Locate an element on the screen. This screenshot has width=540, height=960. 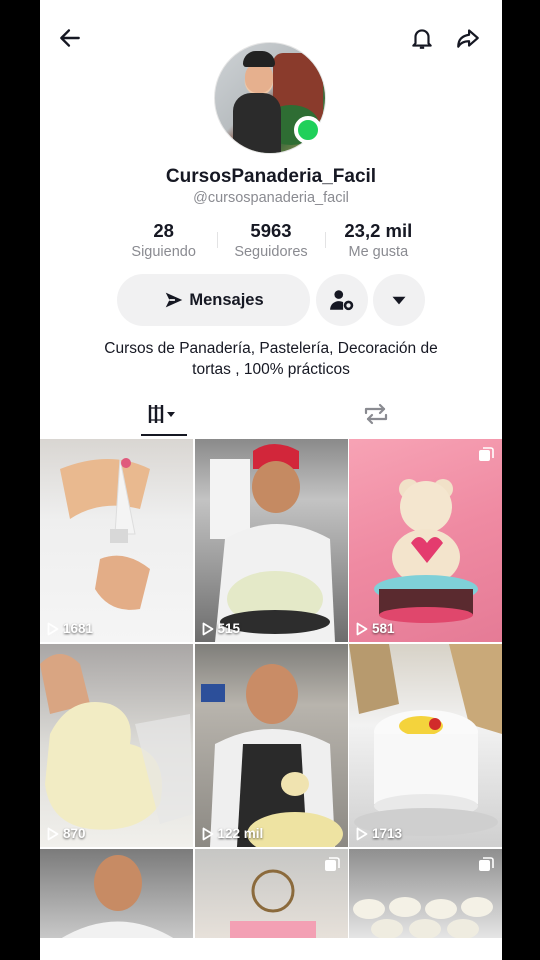
view-count-value: 122 mil is located at coordinates (240, 833).